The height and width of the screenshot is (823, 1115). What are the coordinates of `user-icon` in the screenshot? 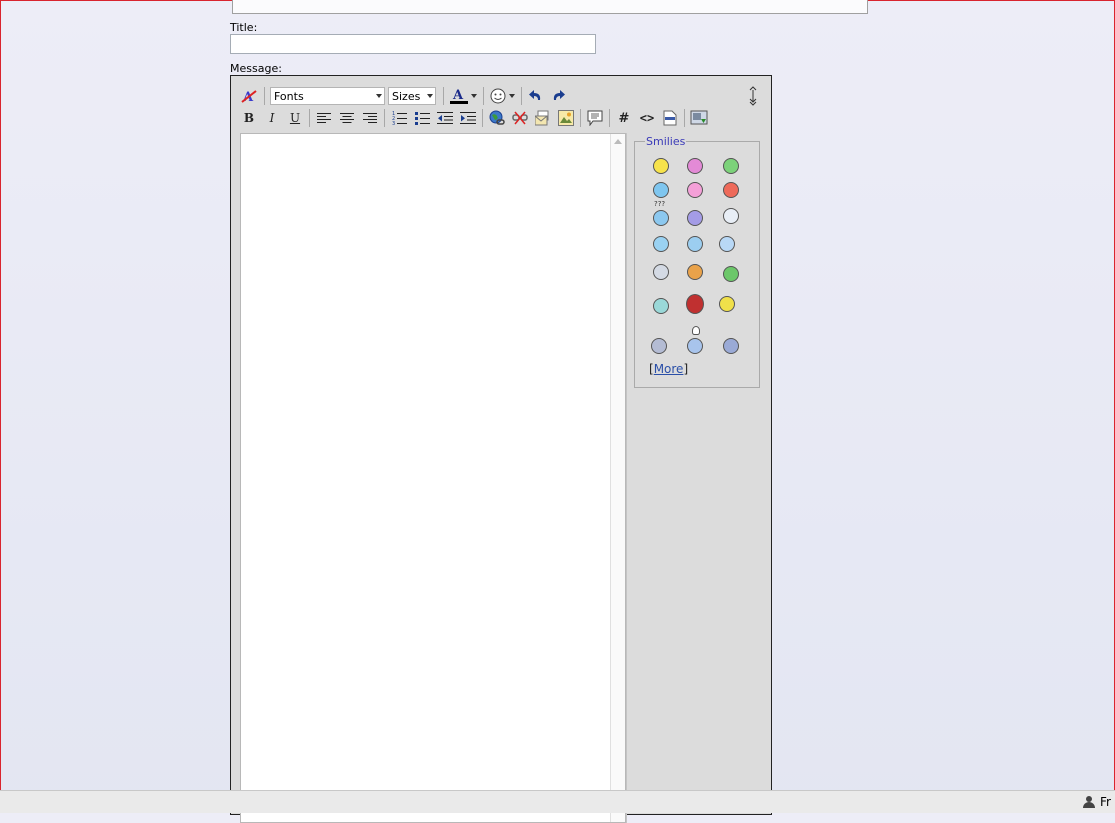 It's located at (1090, 802).